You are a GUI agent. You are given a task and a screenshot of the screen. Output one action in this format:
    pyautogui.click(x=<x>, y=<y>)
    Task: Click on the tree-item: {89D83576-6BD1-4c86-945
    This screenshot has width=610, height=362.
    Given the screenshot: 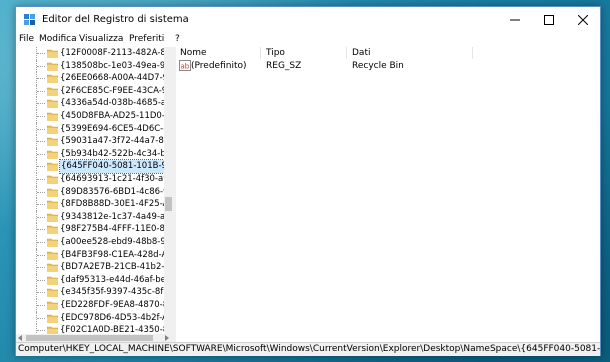 What is the action you would take?
    pyautogui.click(x=94, y=192)
    